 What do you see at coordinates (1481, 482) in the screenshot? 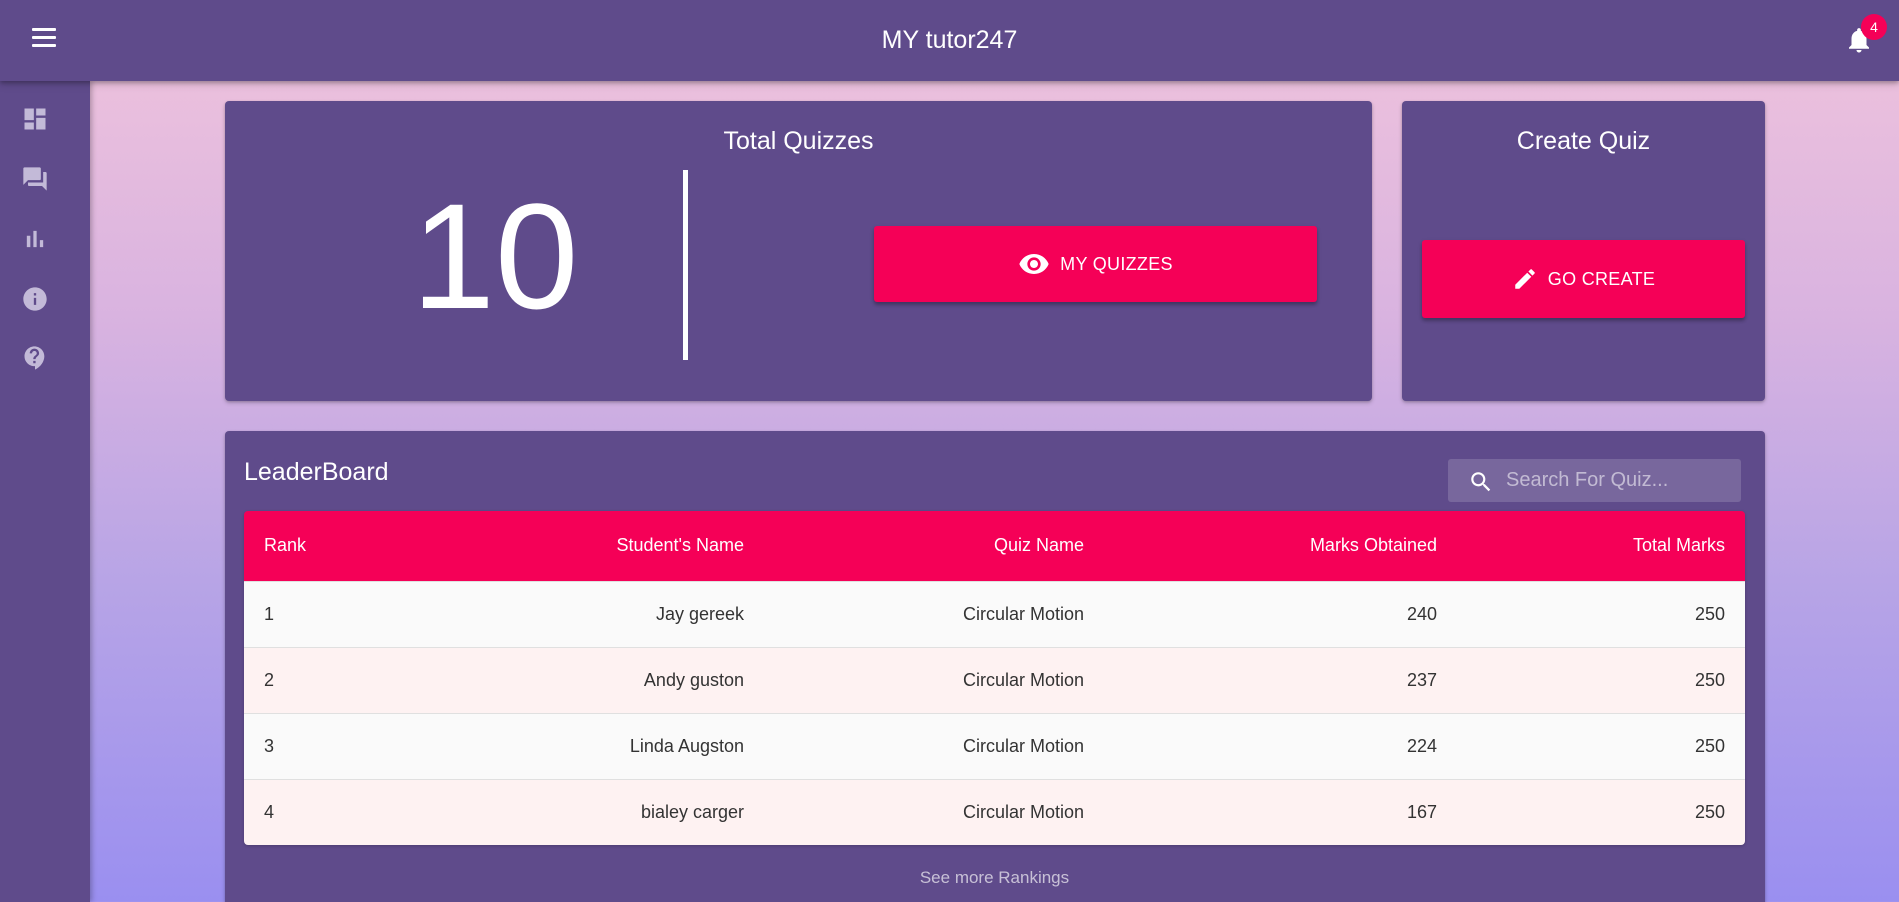
I see `search-icon` at bounding box center [1481, 482].